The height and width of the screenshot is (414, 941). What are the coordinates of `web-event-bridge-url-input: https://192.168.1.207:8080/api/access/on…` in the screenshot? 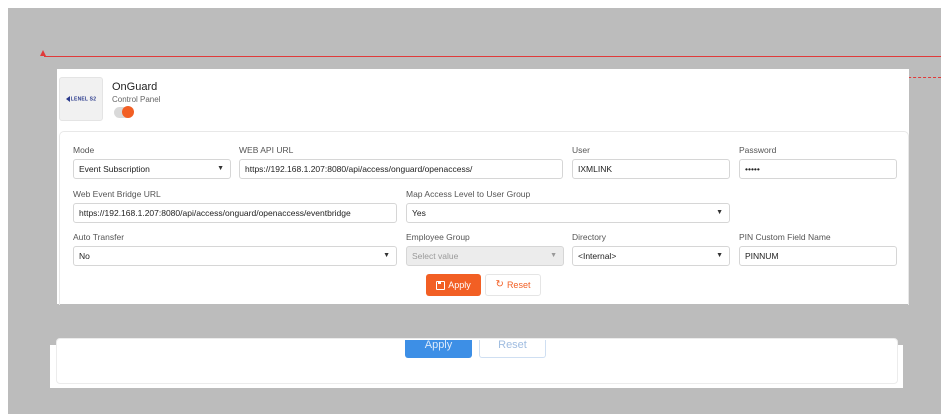 It's located at (235, 213).